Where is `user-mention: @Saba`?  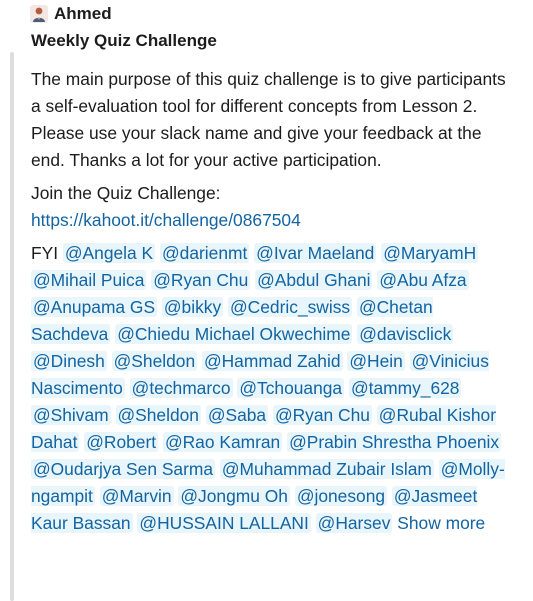 user-mention: @Saba is located at coordinates (237, 415).